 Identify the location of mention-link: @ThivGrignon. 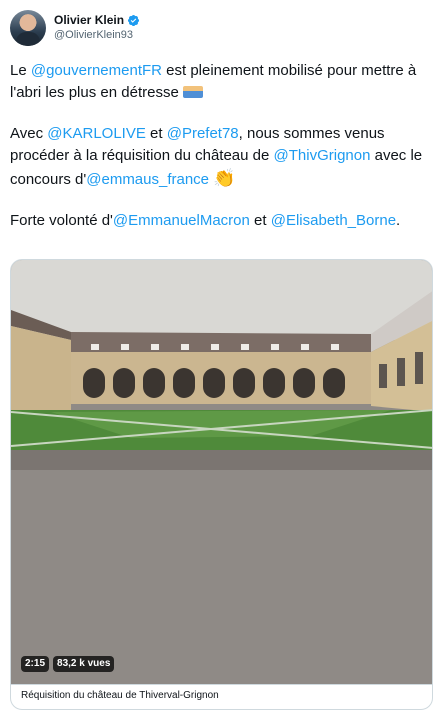
(322, 155).